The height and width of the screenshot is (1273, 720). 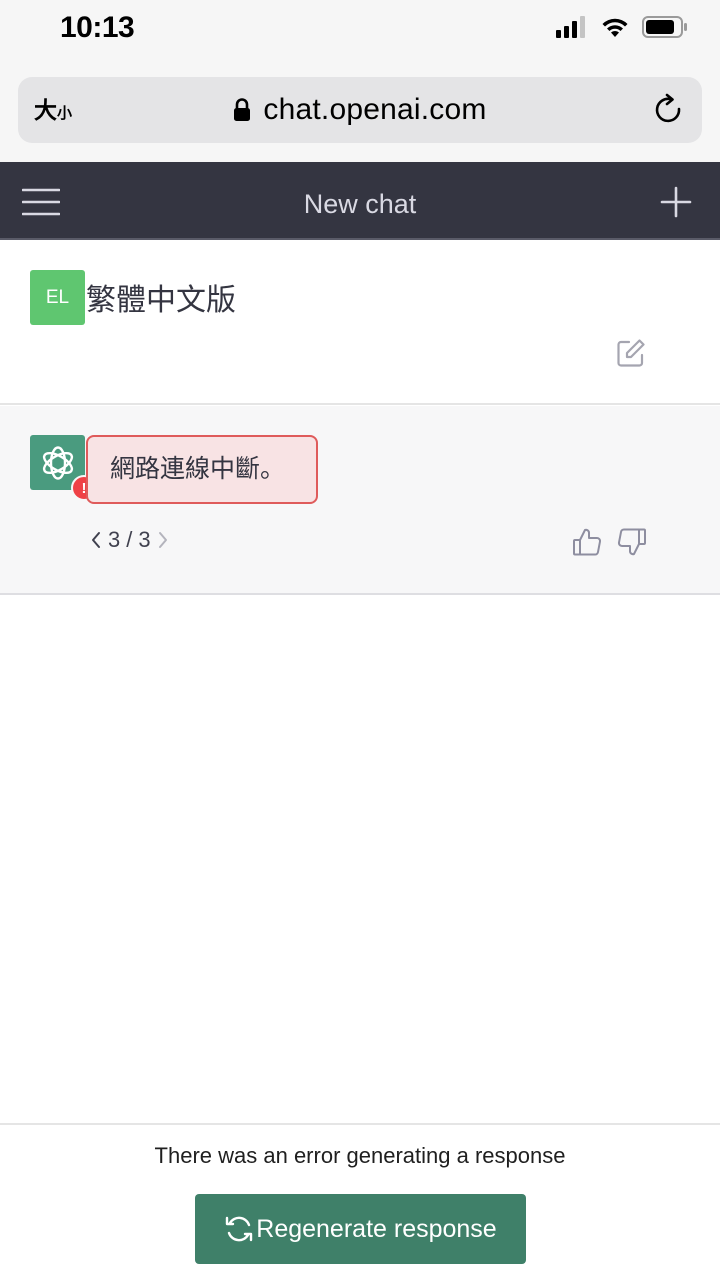 I want to click on battery-icon, so click(x=664, y=27).